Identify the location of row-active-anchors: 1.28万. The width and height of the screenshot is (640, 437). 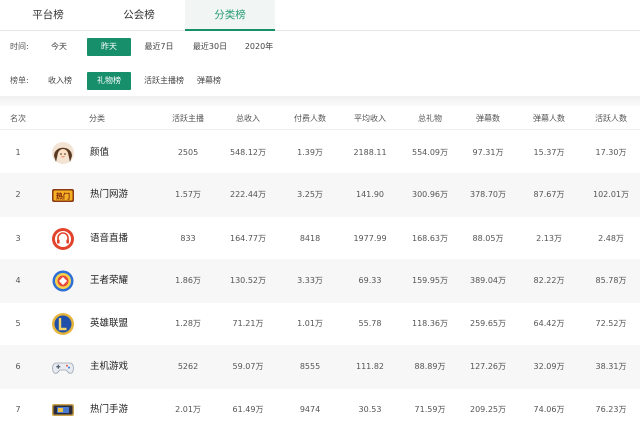
(188, 323).